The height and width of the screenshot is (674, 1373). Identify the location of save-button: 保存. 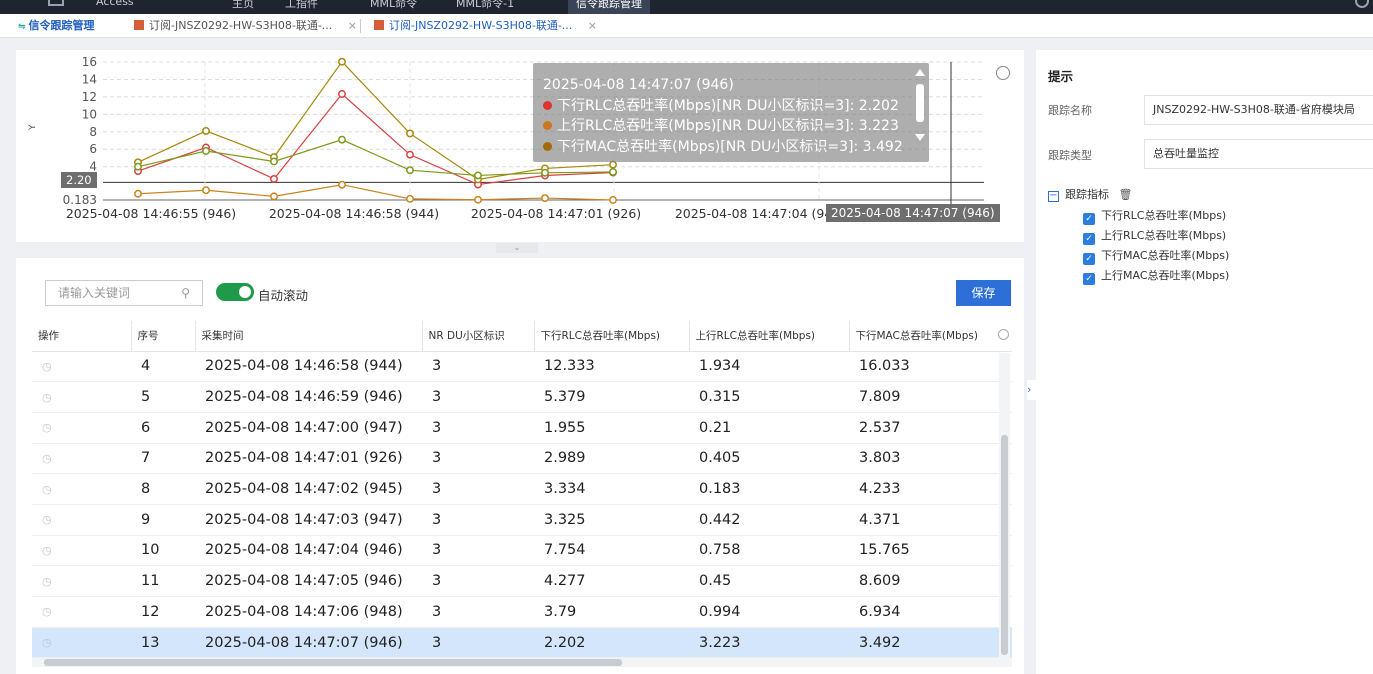
(983, 293).